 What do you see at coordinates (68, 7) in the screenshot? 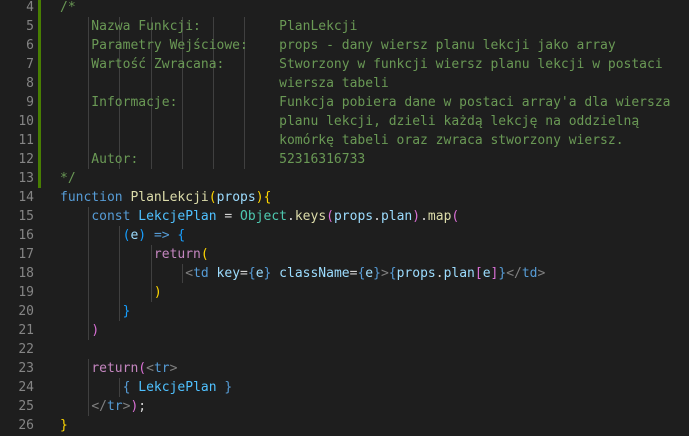
I see `code-token: /*` at bounding box center [68, 7].